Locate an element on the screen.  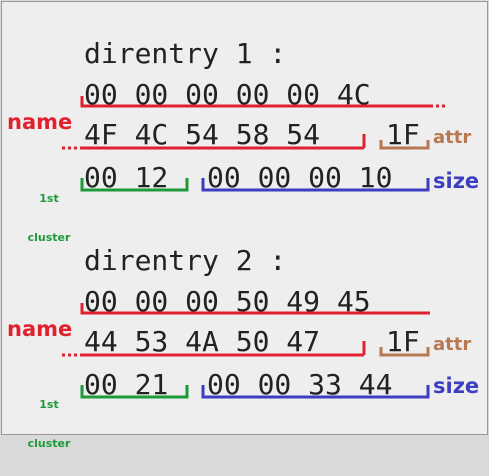
entry-2-attr-bracket is located at coordinates (404, 352).